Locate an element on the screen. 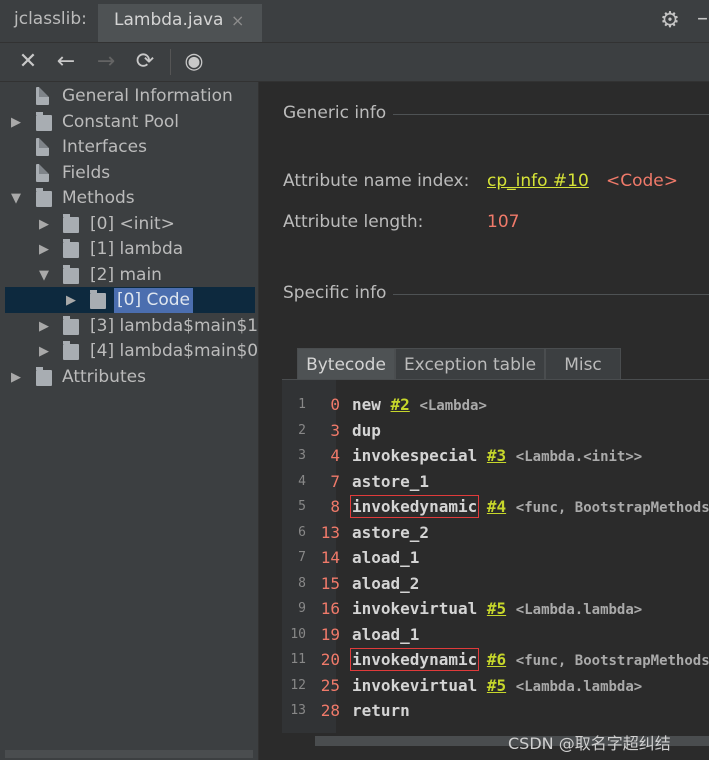 This screenshot has width=709, height=760. bytecode-line: 6 13 astore_2 is located at coordinates (495, 532).